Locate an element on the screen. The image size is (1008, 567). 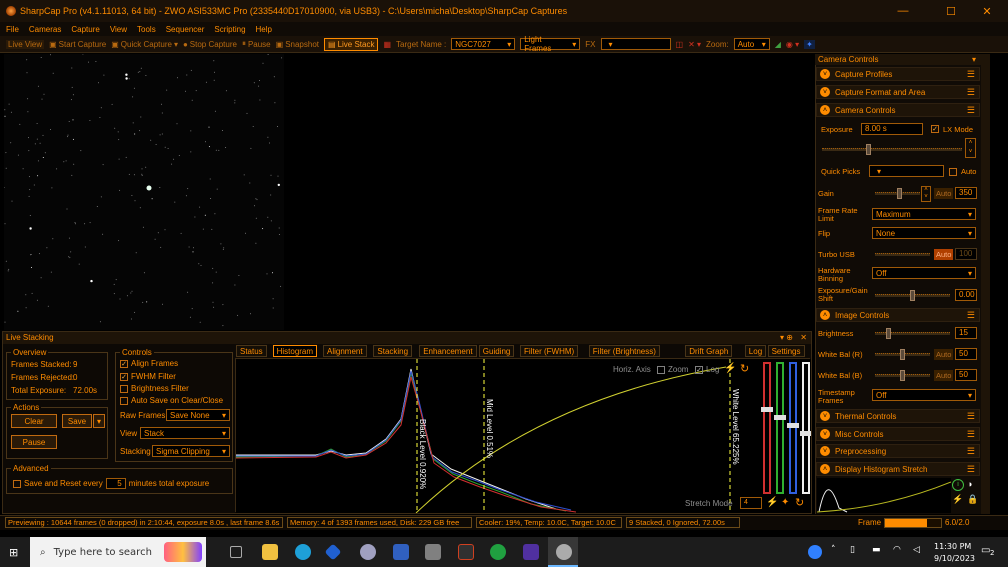
wb-red-slider-thumb is located at coordinates (902, 354).